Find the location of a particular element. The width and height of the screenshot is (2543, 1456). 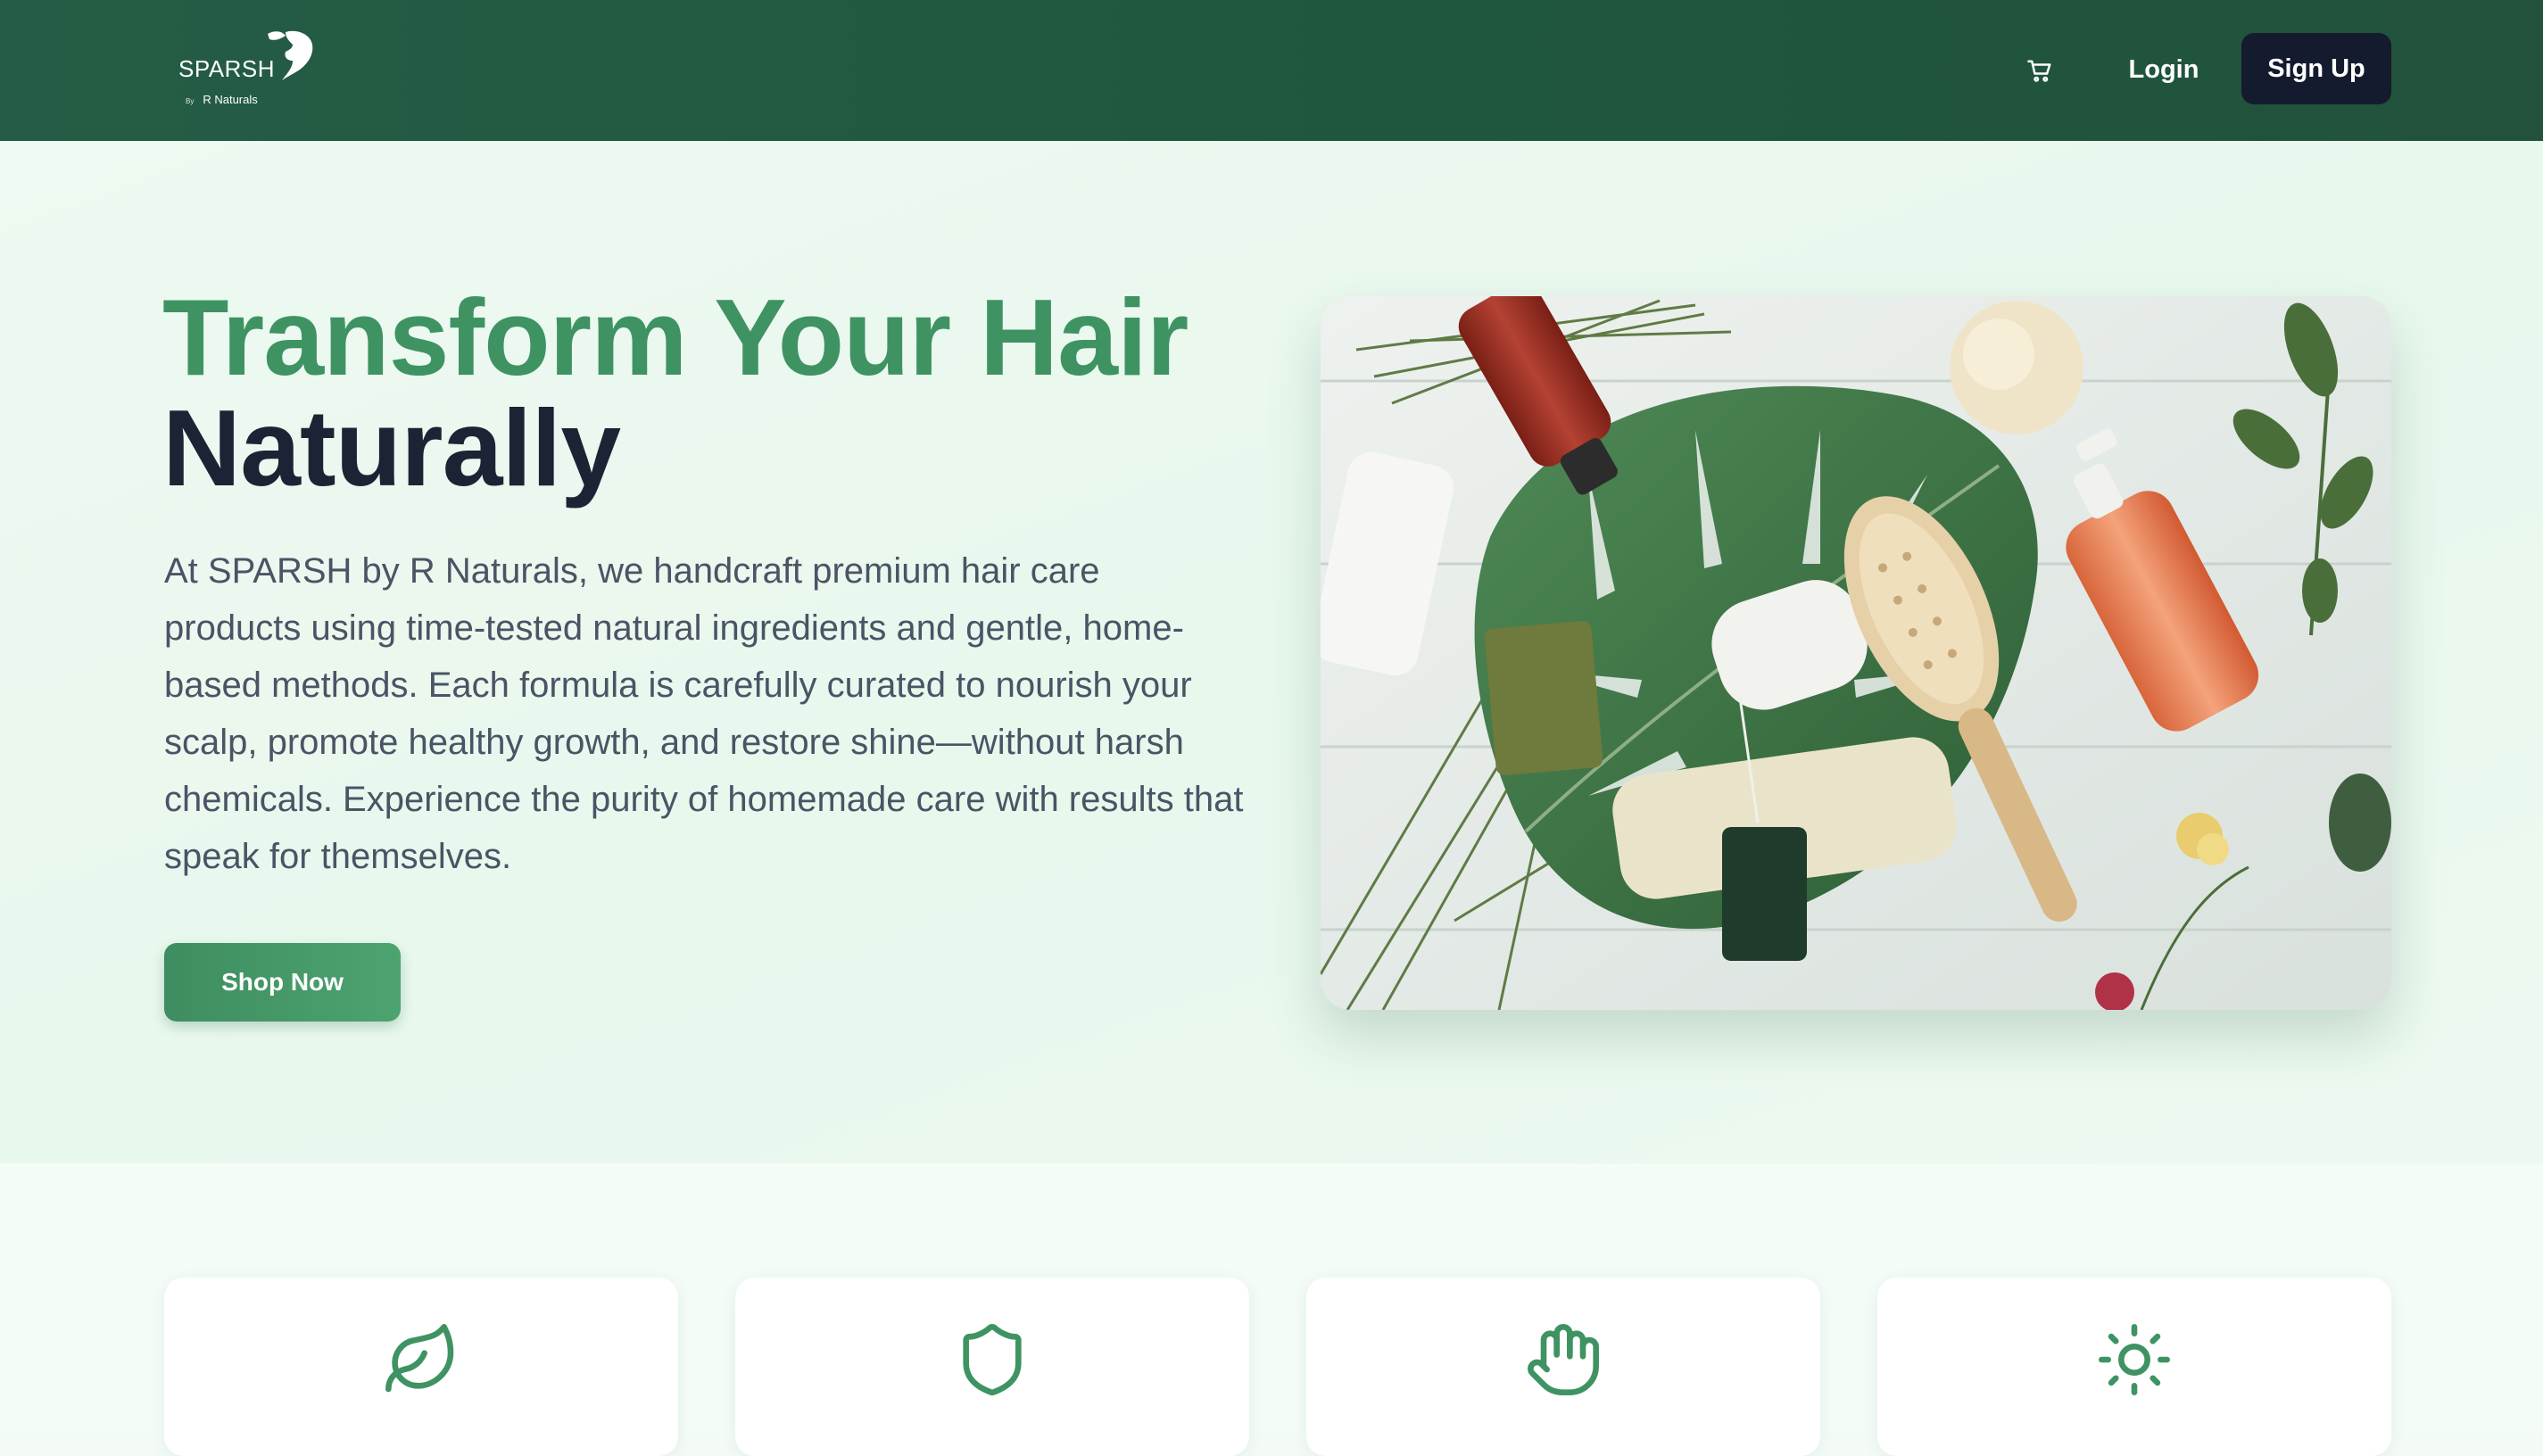

feature-card-shine is located at coordinates (2134, 1367).